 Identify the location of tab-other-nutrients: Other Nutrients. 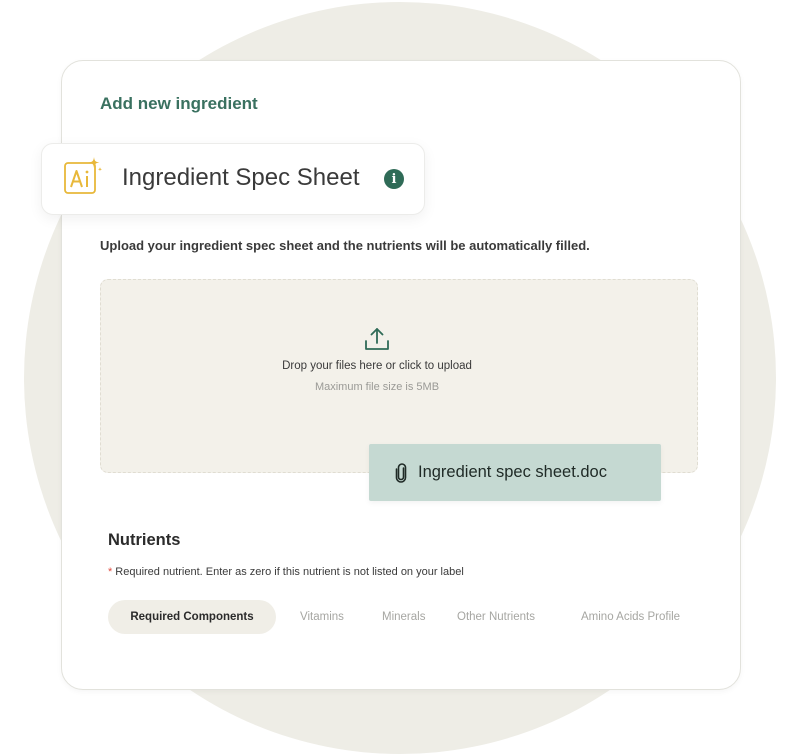
(496, 617).